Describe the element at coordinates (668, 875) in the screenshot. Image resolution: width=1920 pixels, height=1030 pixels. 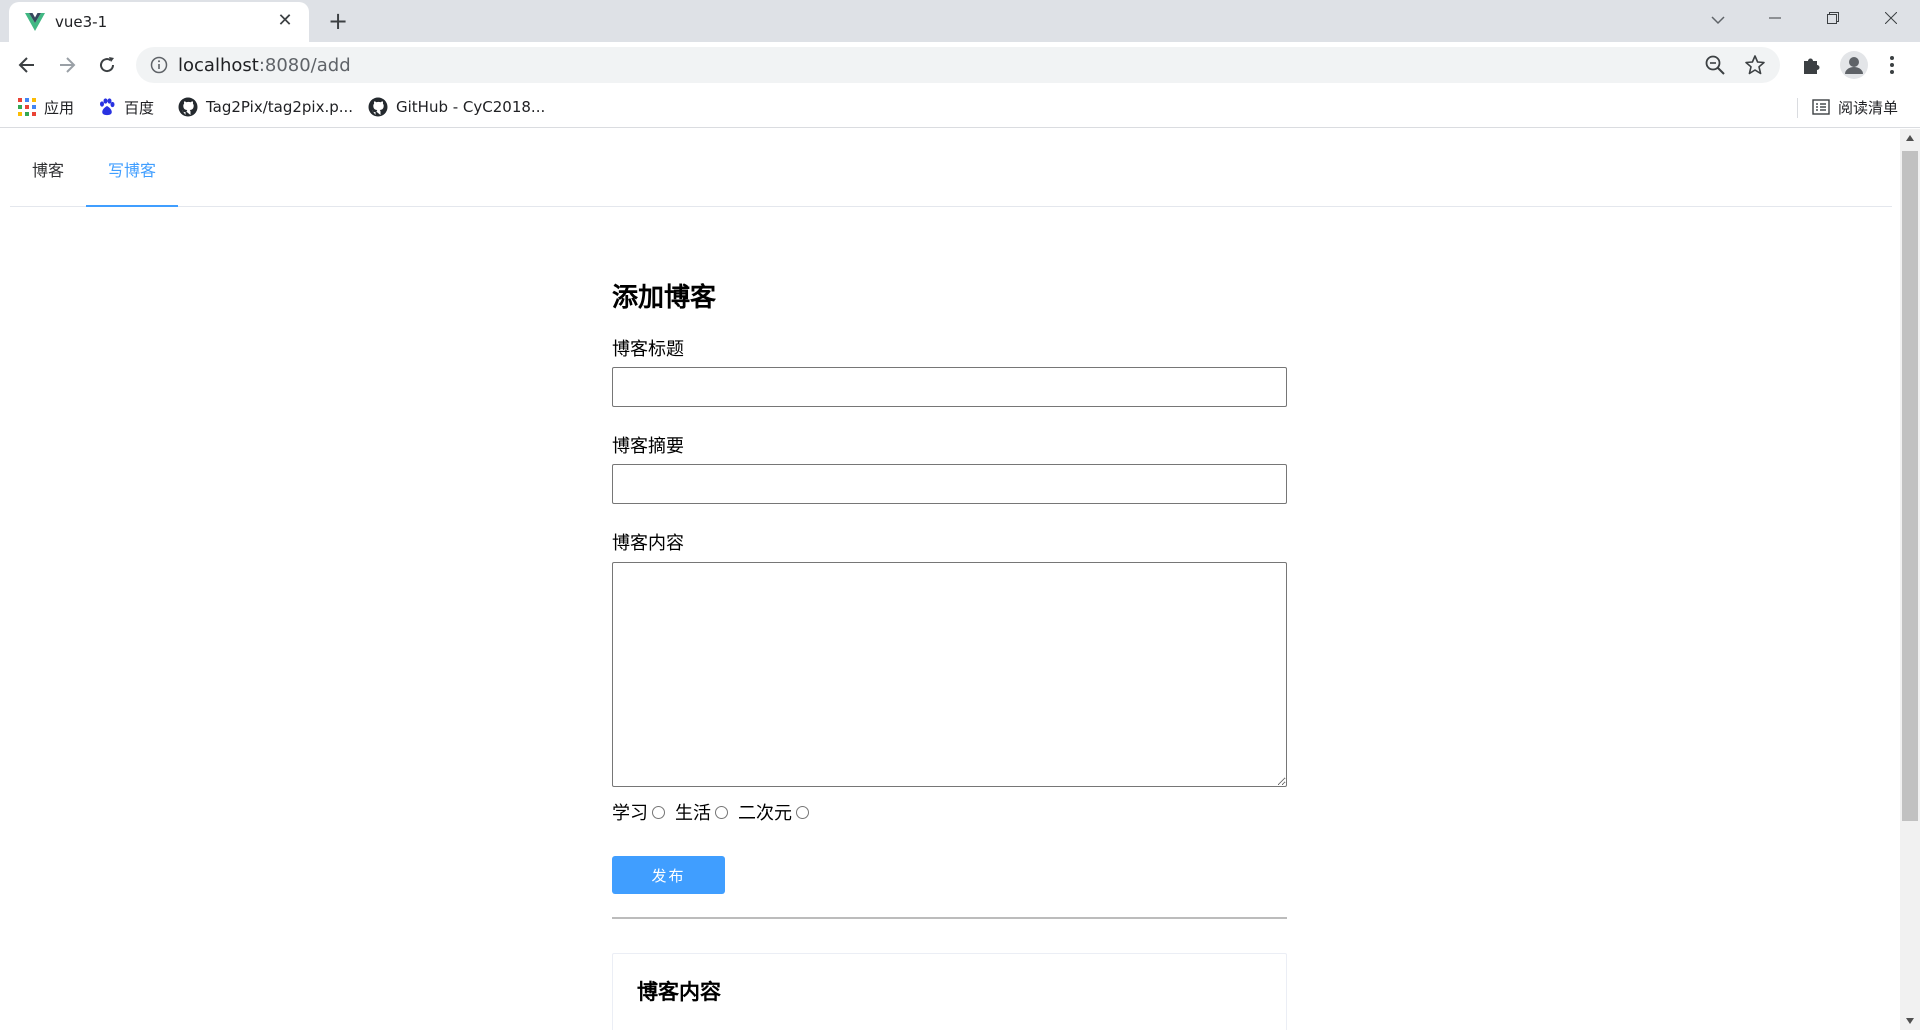
I see `publish-button: 发布` at that location.